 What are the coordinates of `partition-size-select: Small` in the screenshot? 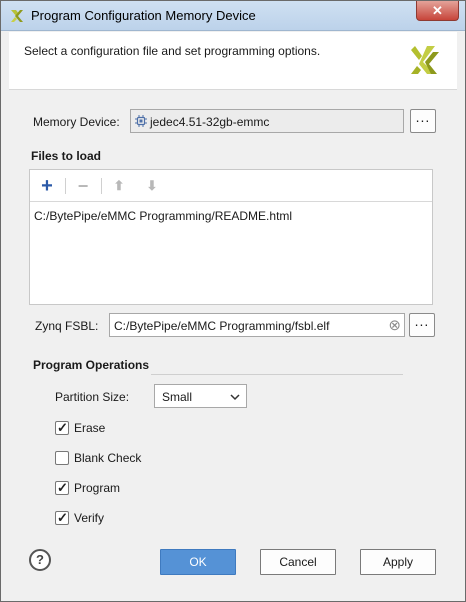 It's located at (200, 396).